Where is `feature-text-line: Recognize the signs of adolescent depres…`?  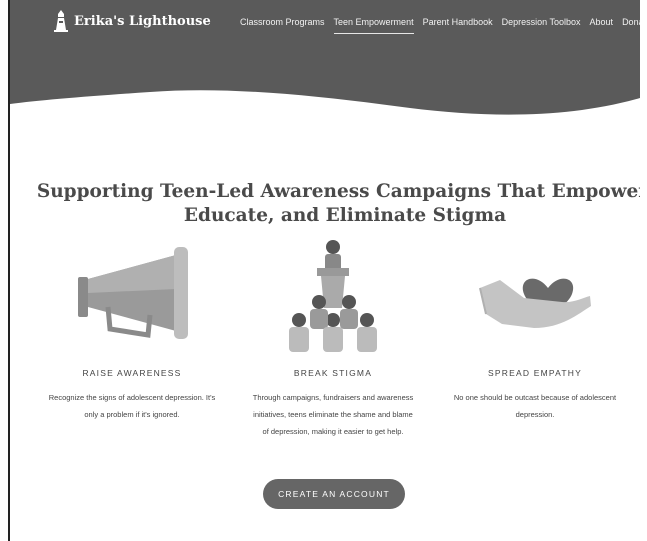 feature-text-line: Recognize the signs of adolescent depres… is located at coordinates (132, 397).